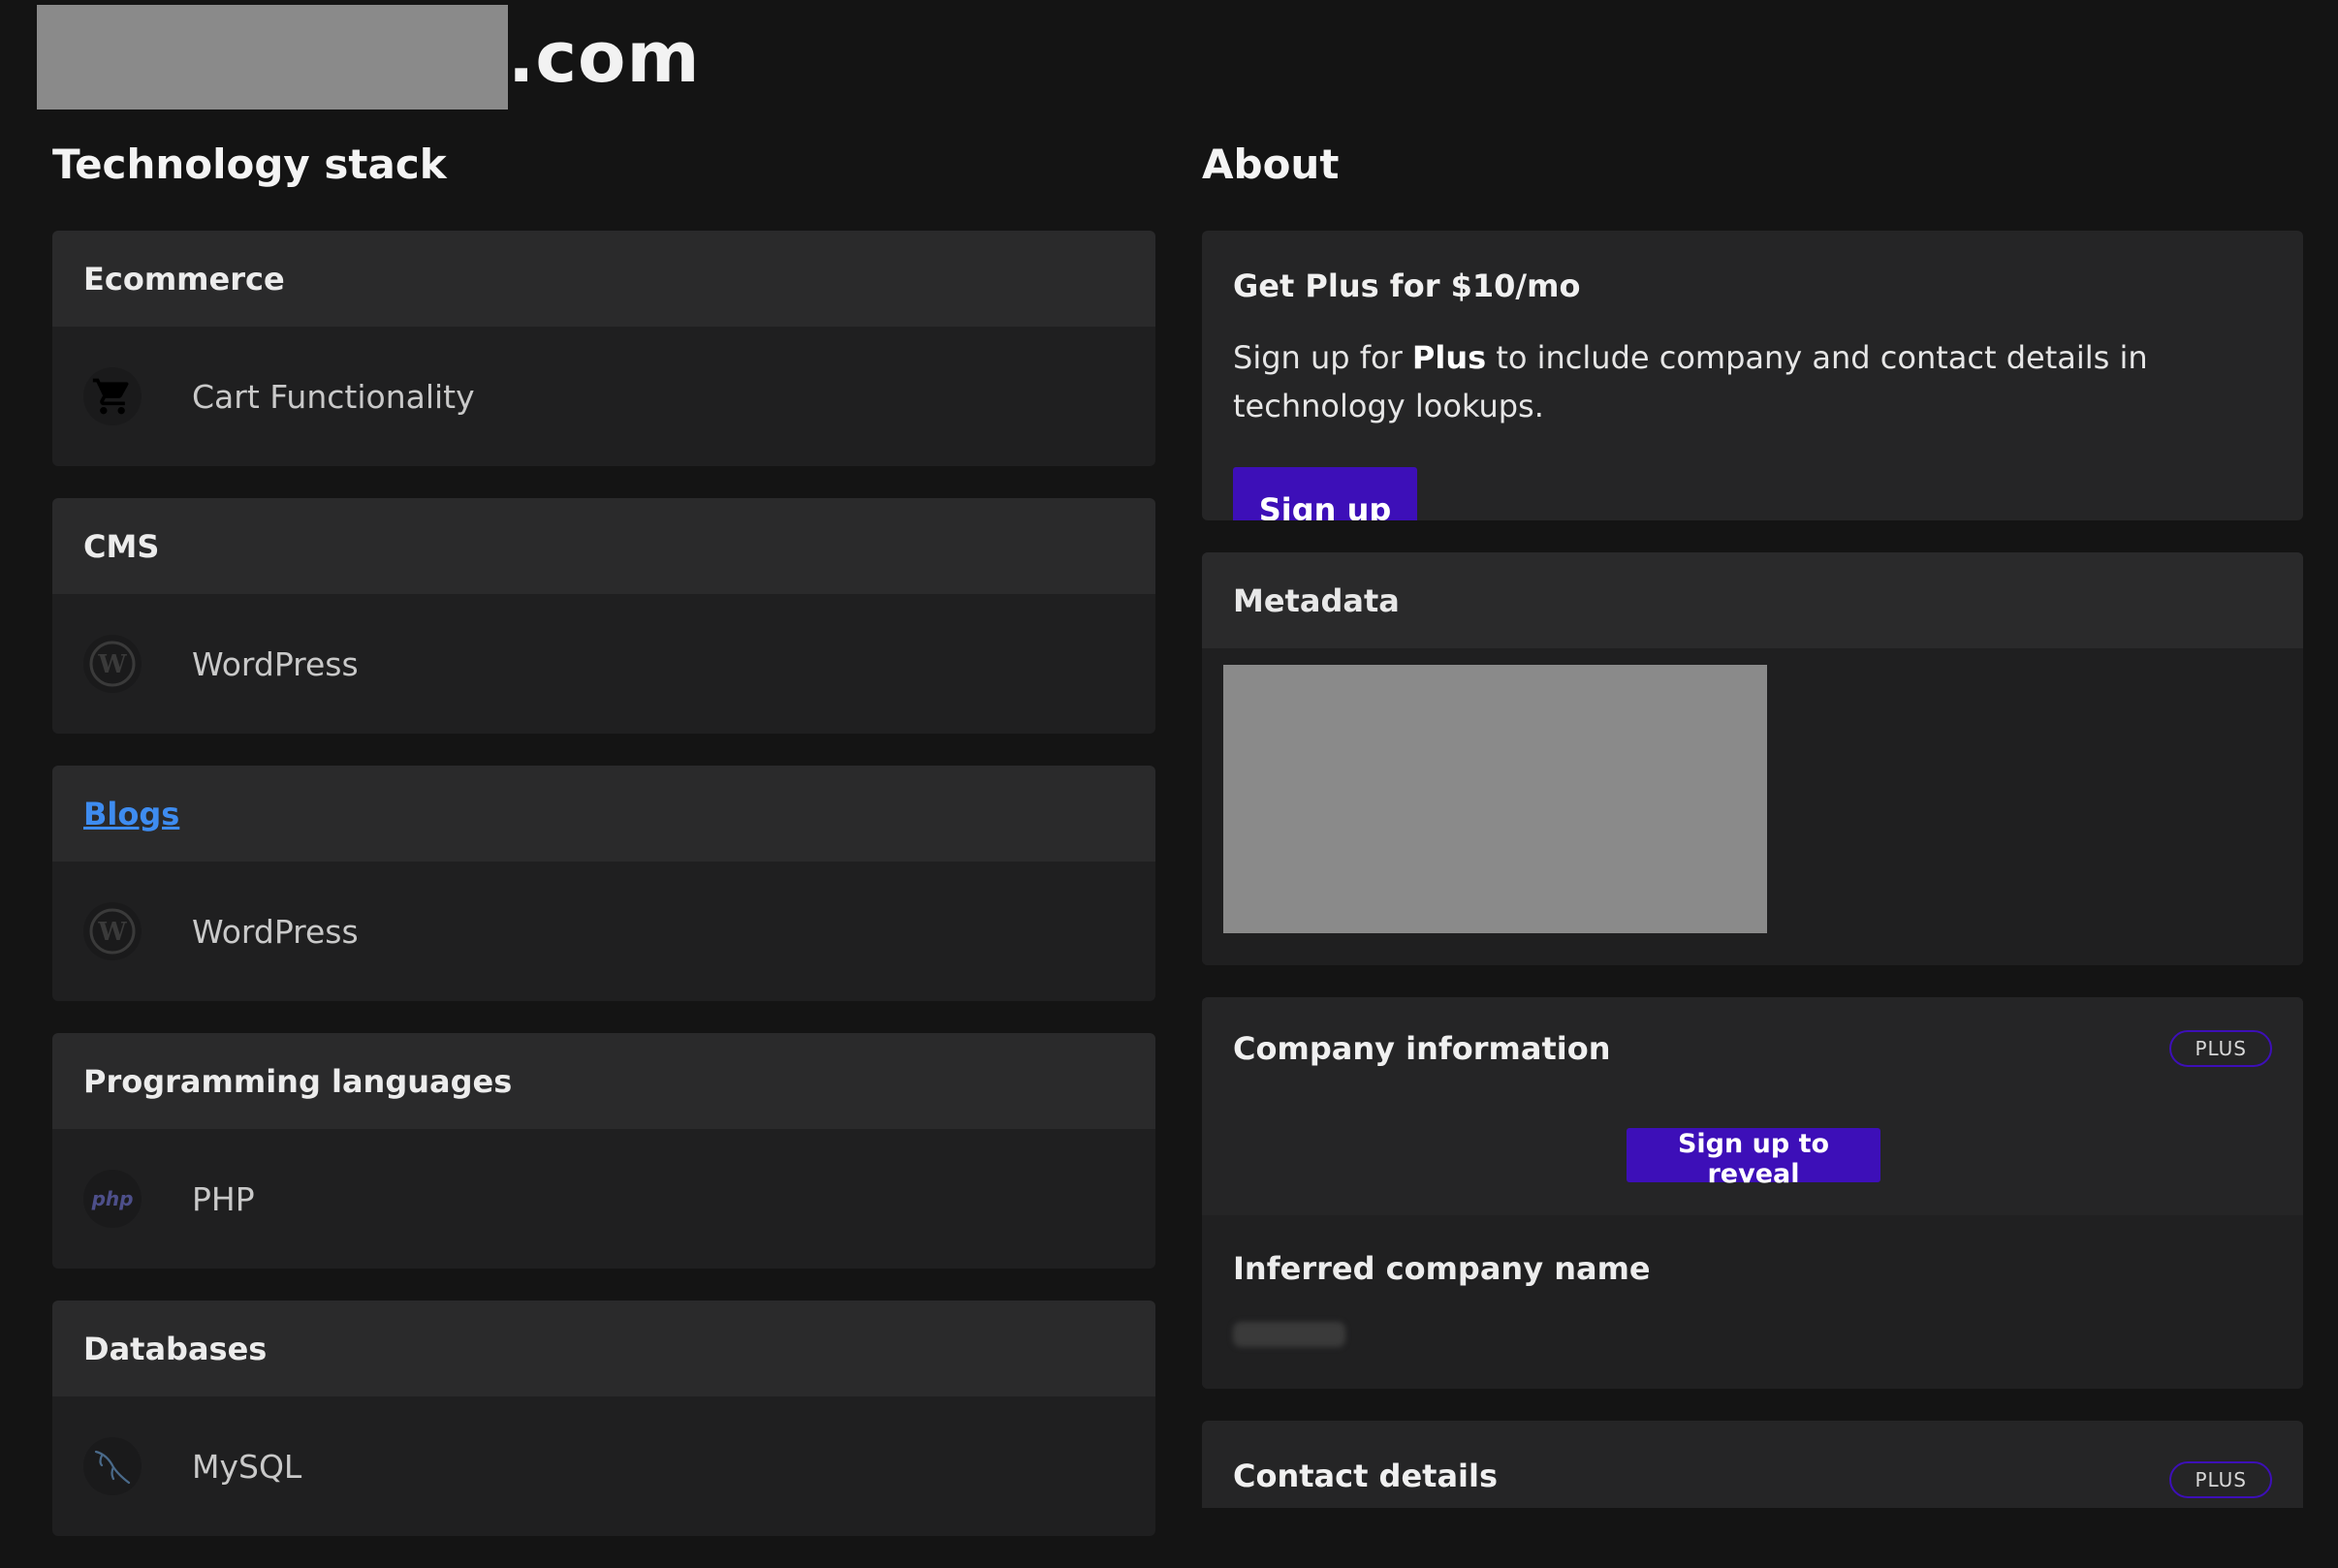 The width and height of the screenshot is (2338, 1568). I want to click on metadata-card: Metadata, so click(1752, 759).